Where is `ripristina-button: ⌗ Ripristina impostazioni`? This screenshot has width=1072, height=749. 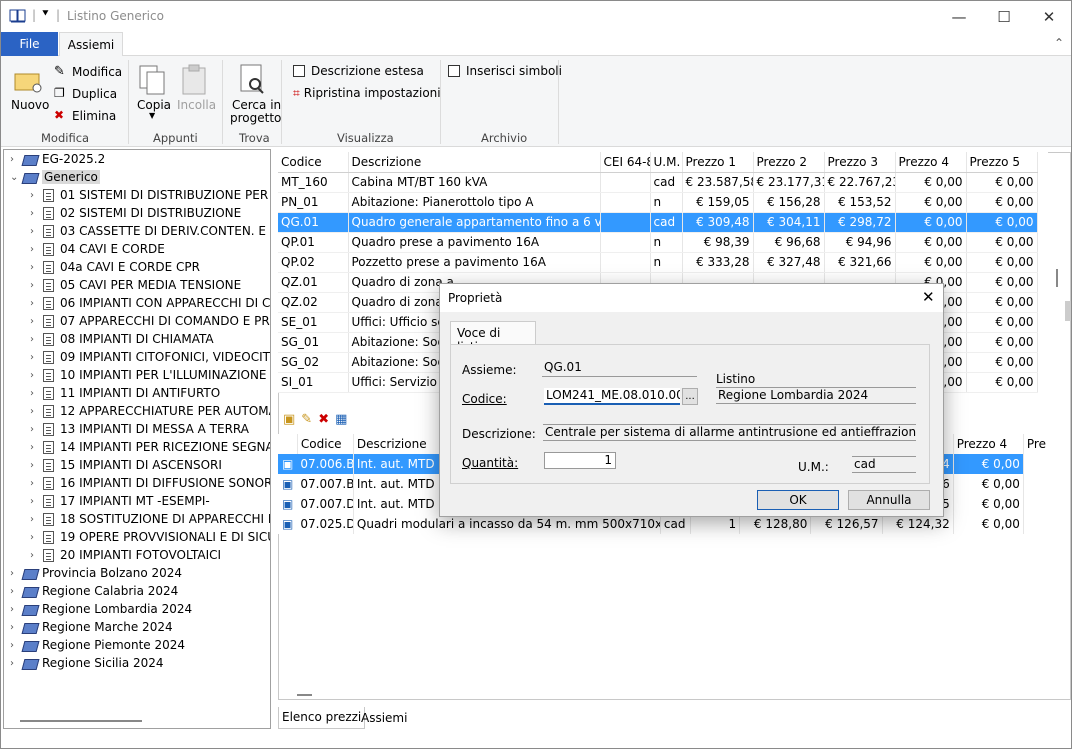
ripristina-button: ⌗ Ripristina impostazioni is located at coordinates (367, 93).